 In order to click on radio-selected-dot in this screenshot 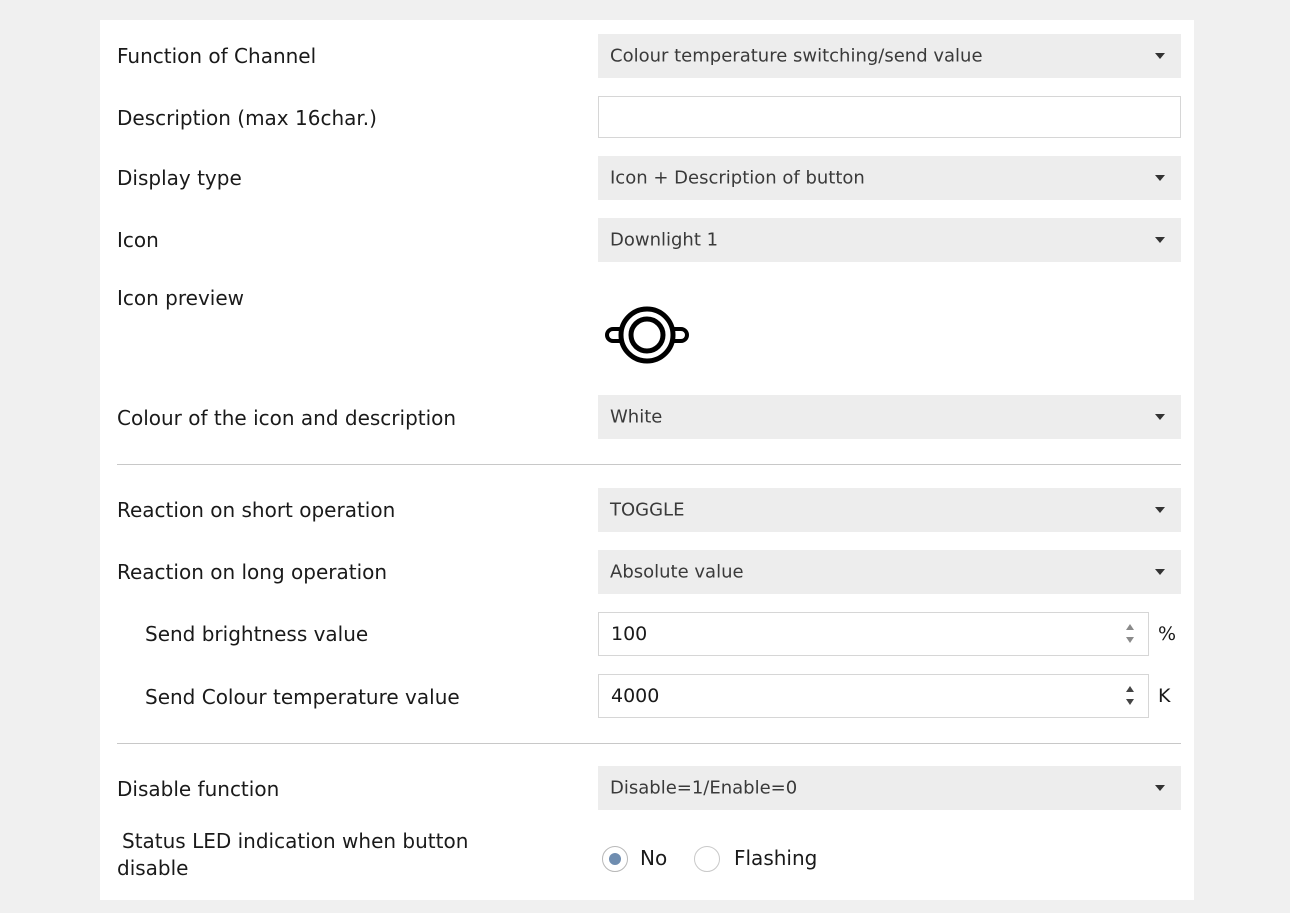, I will do `click(615, 859)`.